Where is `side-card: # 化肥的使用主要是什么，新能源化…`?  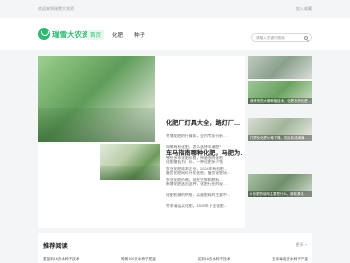
side-card: # 化肥的使用主要是什么，新能源化… is located at coordinates (280, 185).